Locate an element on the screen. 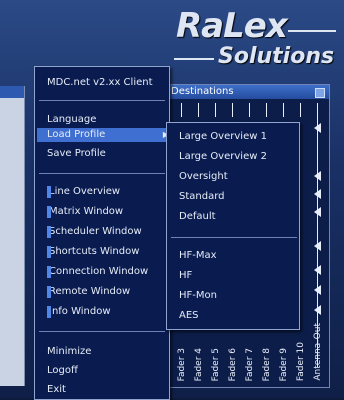 The height and width of the screenshot is (400, 344). menu-item-language: Language is located at coordinates (71, 120).